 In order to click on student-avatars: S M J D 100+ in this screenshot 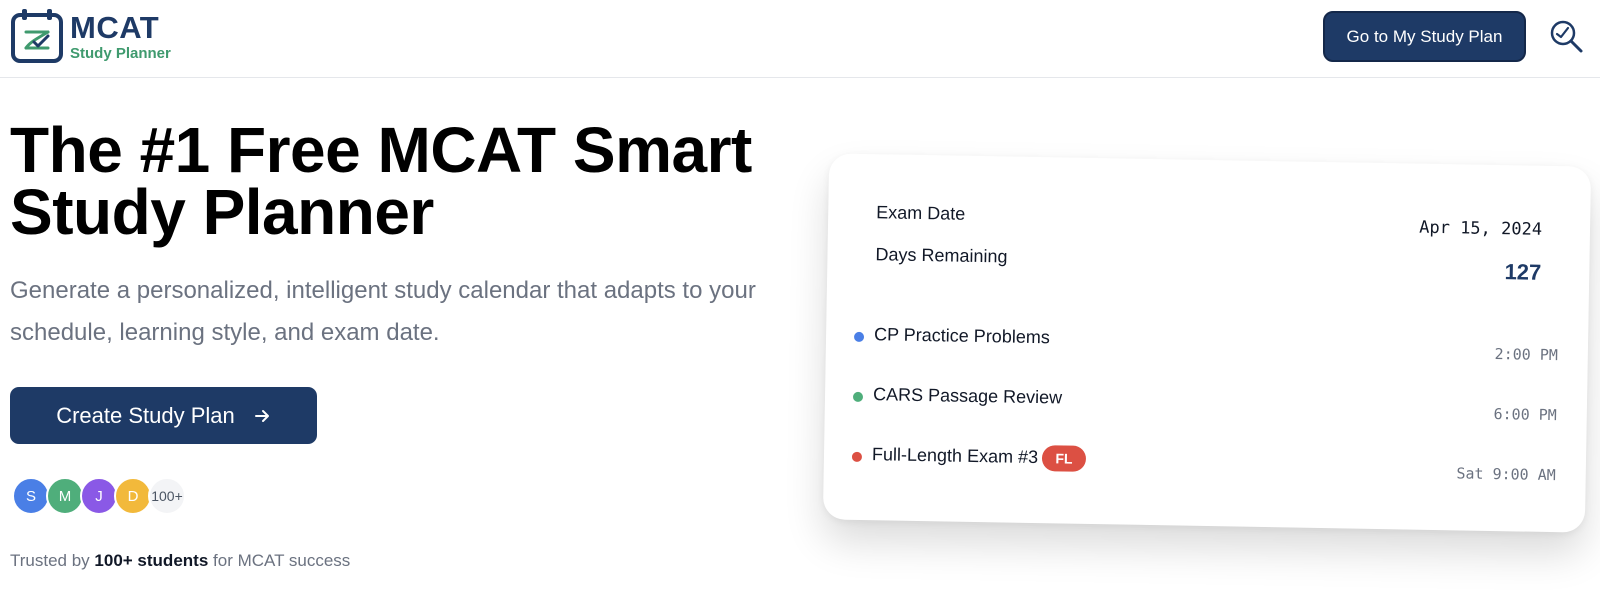, I will do `click(99, 496)`.